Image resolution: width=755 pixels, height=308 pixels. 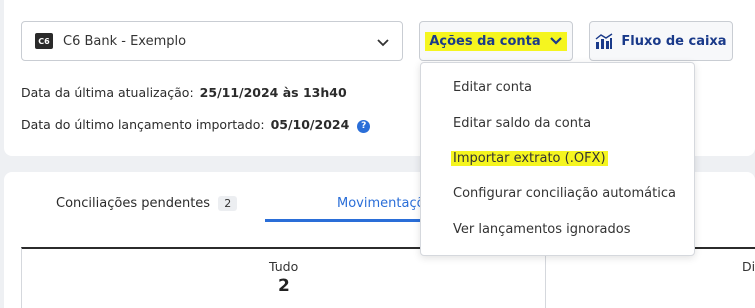 What do you see at coordinates (284, 266) in the screenshot?
I see `summary-all-label: Tudo` at bounding box center [284, 266].